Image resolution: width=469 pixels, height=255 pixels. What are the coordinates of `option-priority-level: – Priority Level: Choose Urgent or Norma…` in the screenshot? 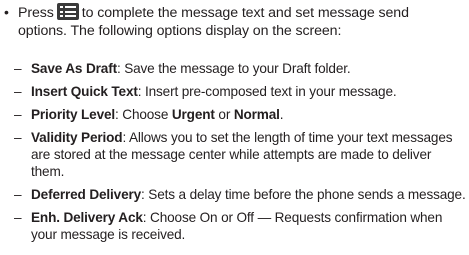 It's located at (240, 114).